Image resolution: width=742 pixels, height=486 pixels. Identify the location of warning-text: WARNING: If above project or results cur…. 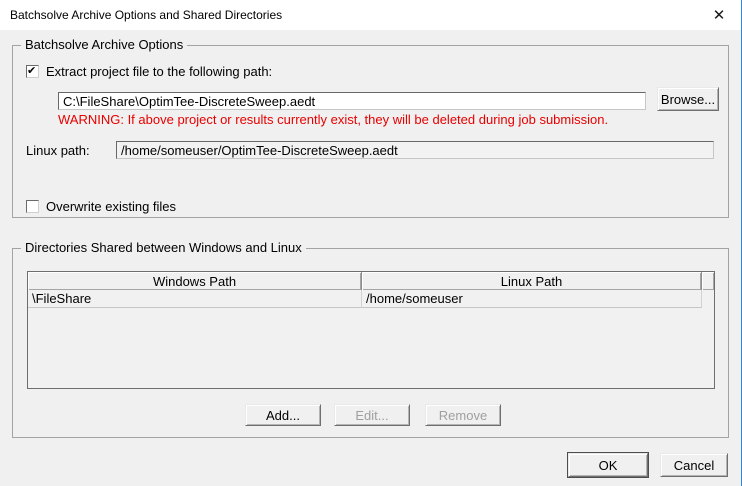
(333, 119).